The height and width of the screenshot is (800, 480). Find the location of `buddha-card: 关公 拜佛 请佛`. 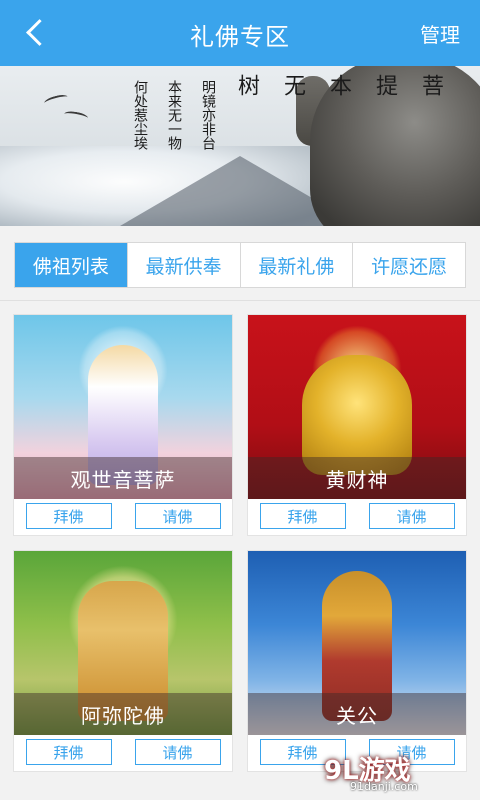

buddha-card: 关公 拜佛 请佛 is located at coordinates (357, 661).